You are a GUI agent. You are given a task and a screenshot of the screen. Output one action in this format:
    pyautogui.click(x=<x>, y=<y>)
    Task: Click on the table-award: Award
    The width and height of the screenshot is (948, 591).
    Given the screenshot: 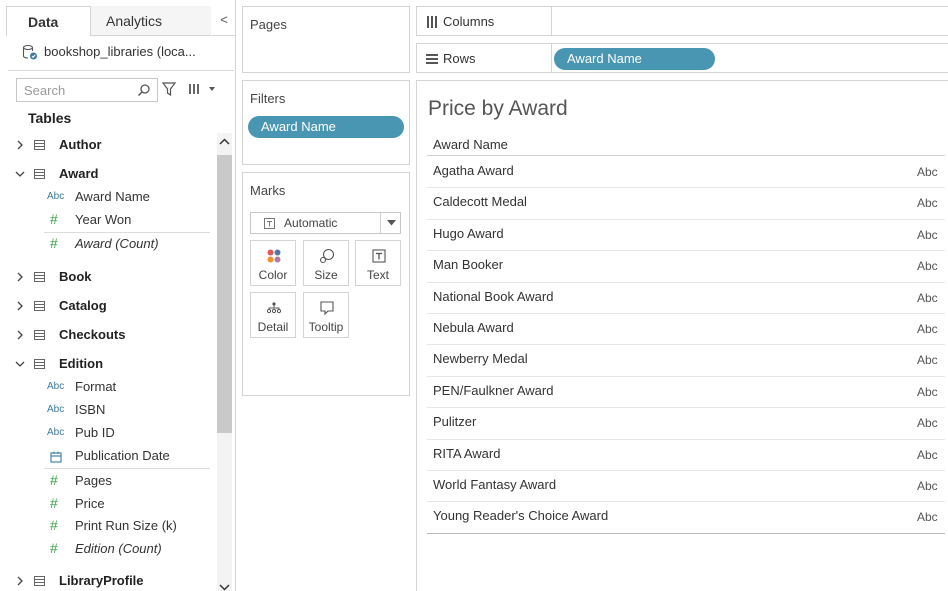 What is the action you would take?
    pyautogui.click(x=107, y=175)
    